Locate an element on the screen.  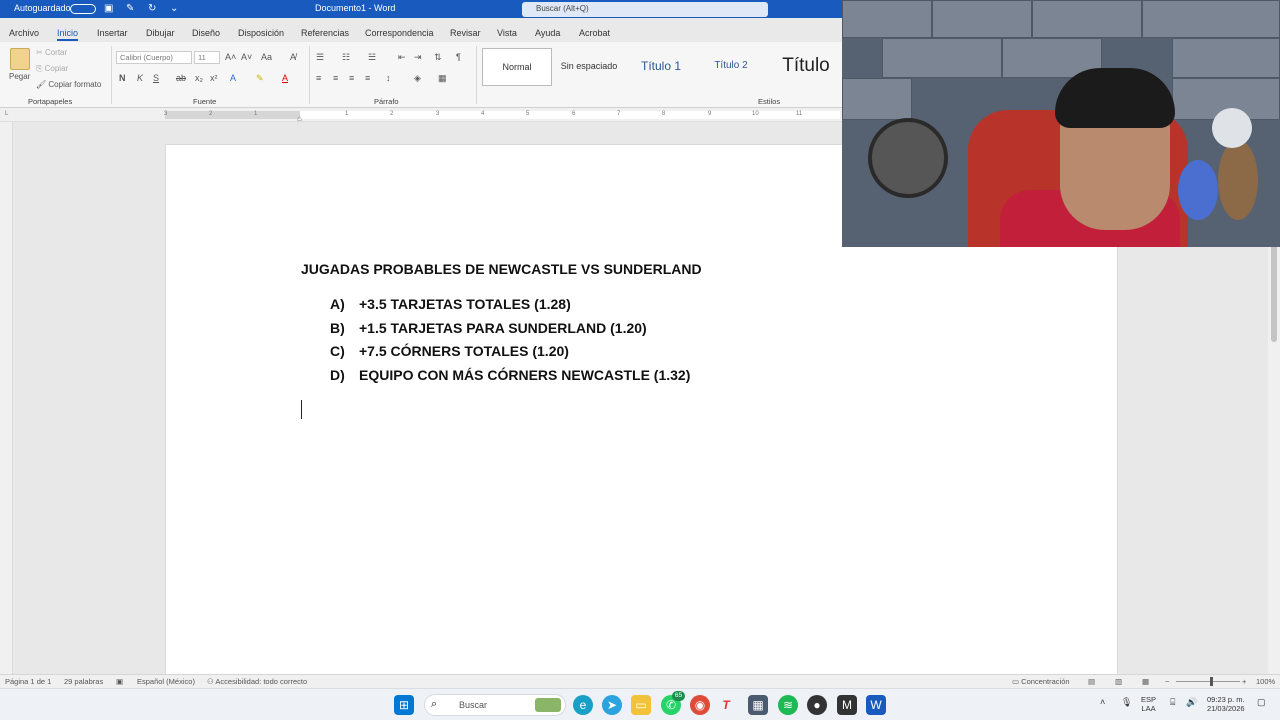
clear-format-icon: A̸ is located at coordinates (293, 57).